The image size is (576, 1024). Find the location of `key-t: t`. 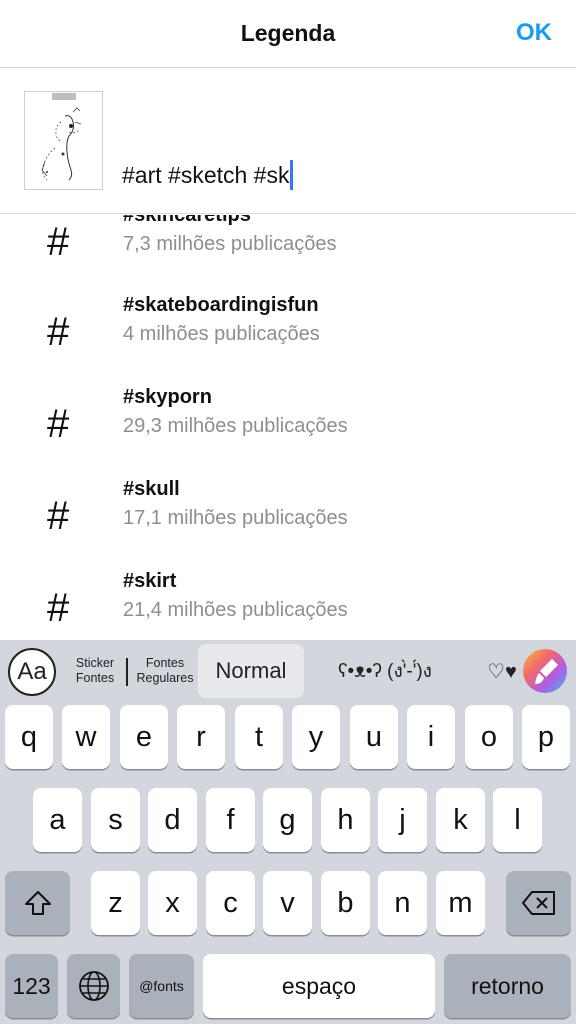

key-t: t is located at coordinates (259, 737).